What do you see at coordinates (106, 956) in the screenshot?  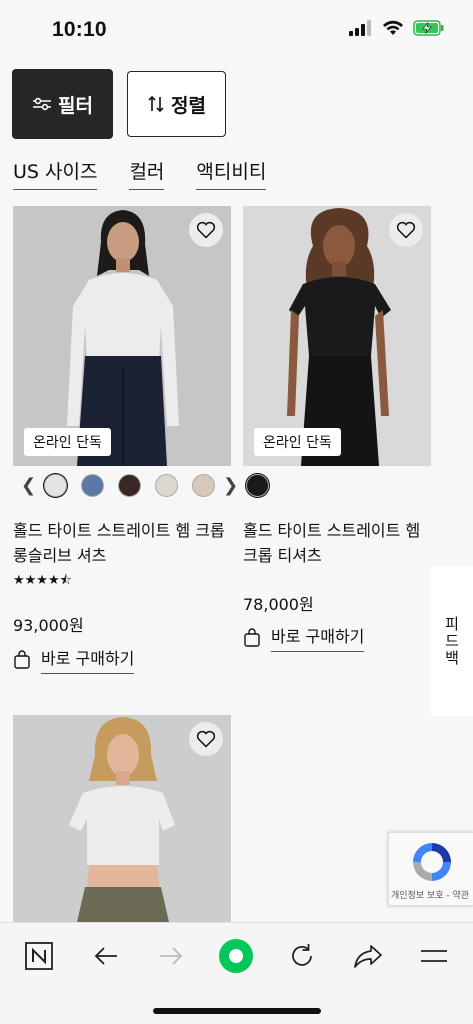 I see `back-arrow-icon` at bounding box center [106, 956].